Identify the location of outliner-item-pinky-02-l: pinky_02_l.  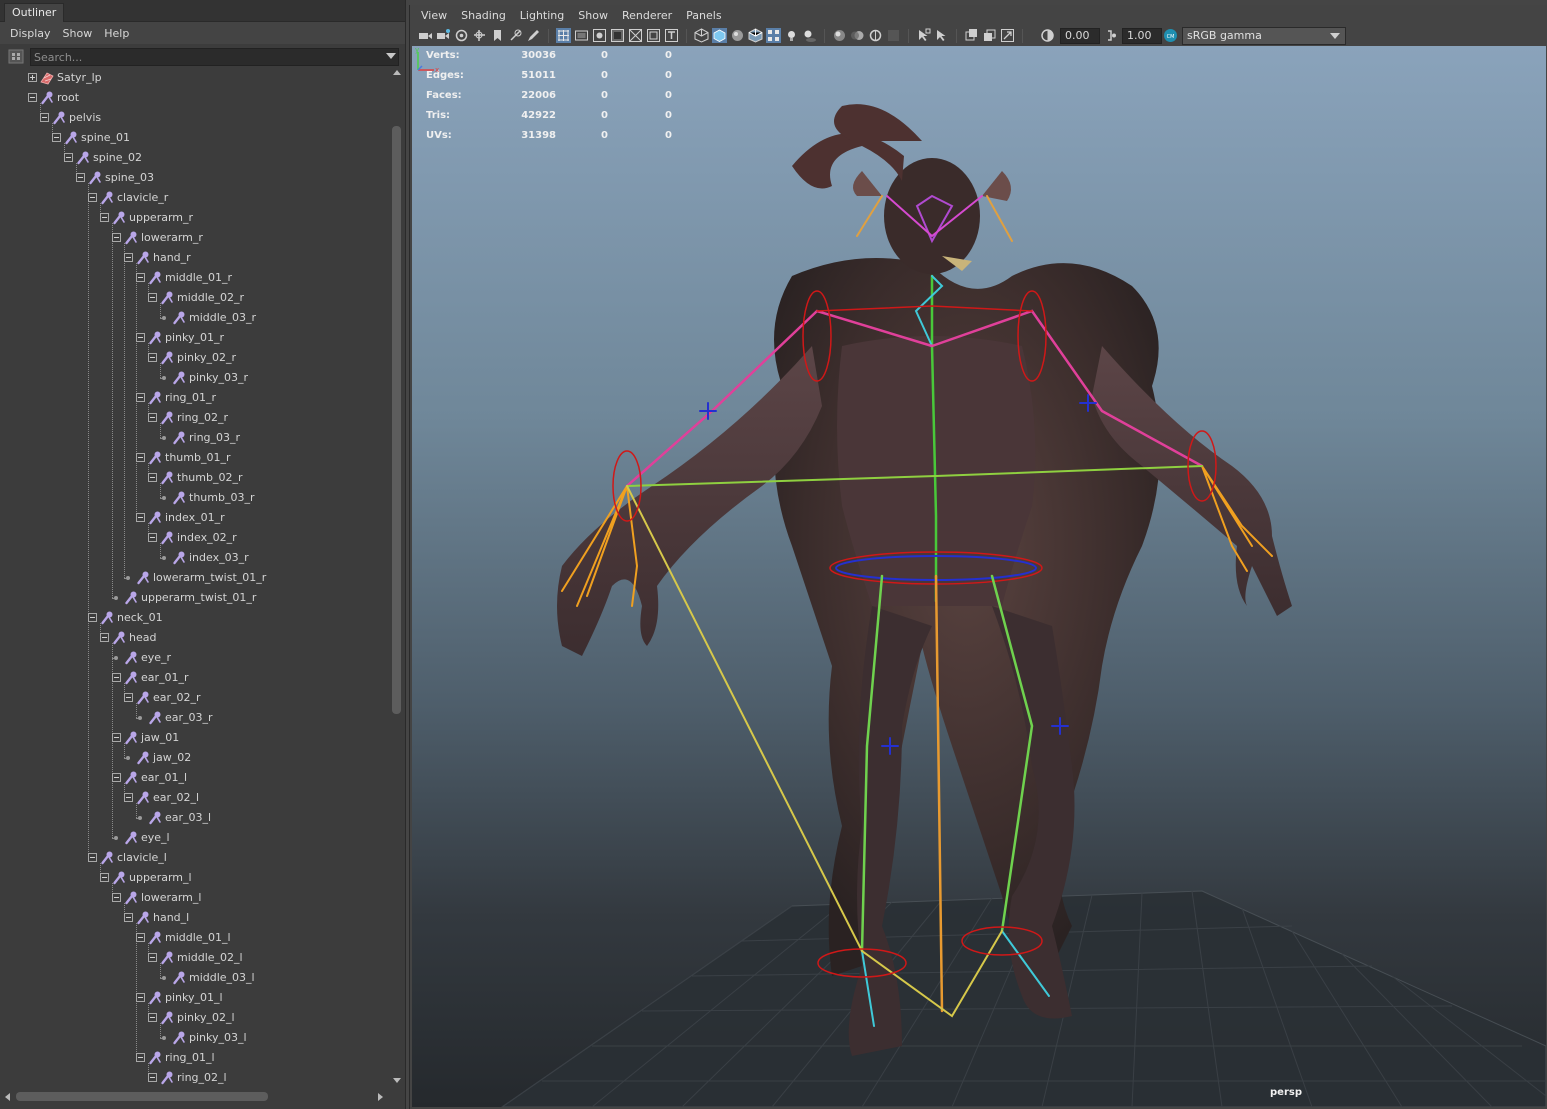
(194, 1018).